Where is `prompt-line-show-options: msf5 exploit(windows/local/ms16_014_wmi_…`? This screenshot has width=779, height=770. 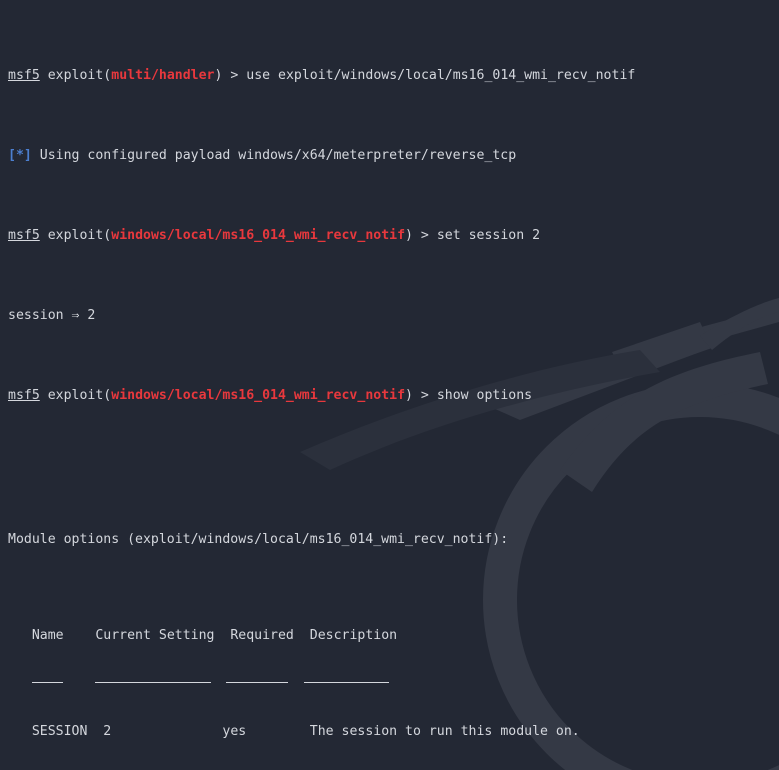 prompt-line-show-options: msf5 exploit(windows/local/ms16_014_wmi_… is located at coordinates (393, 396).